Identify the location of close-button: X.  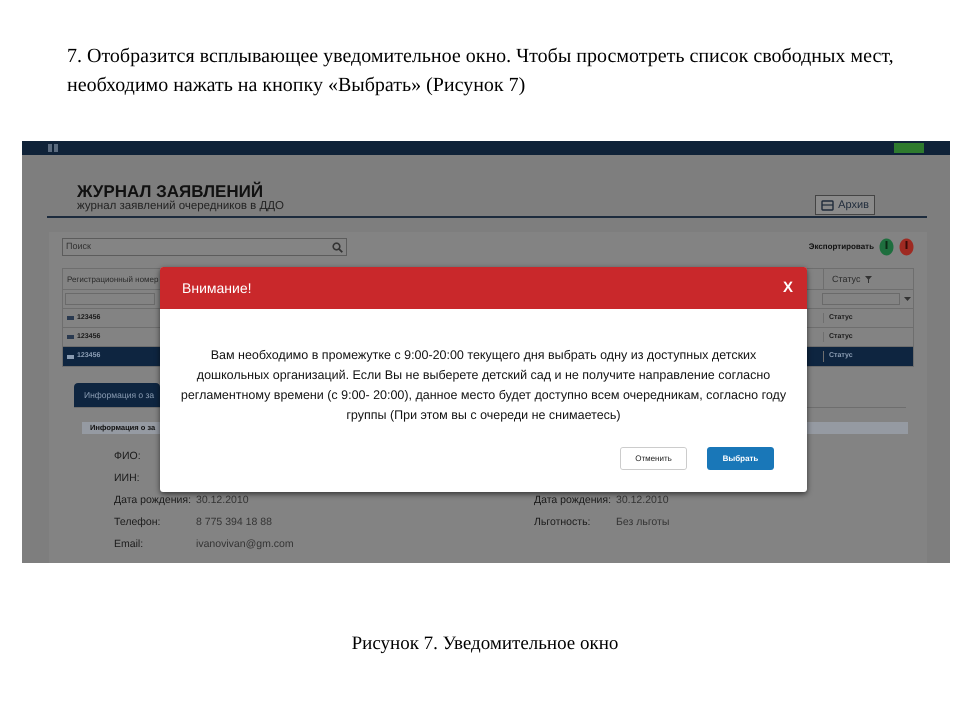
(787, 288).